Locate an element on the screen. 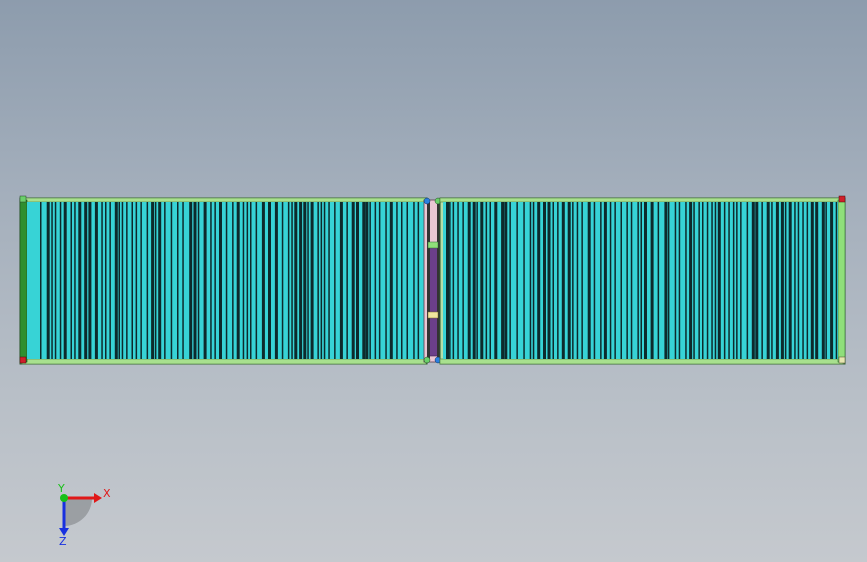  center-joint is located at coordinates (433, 280).